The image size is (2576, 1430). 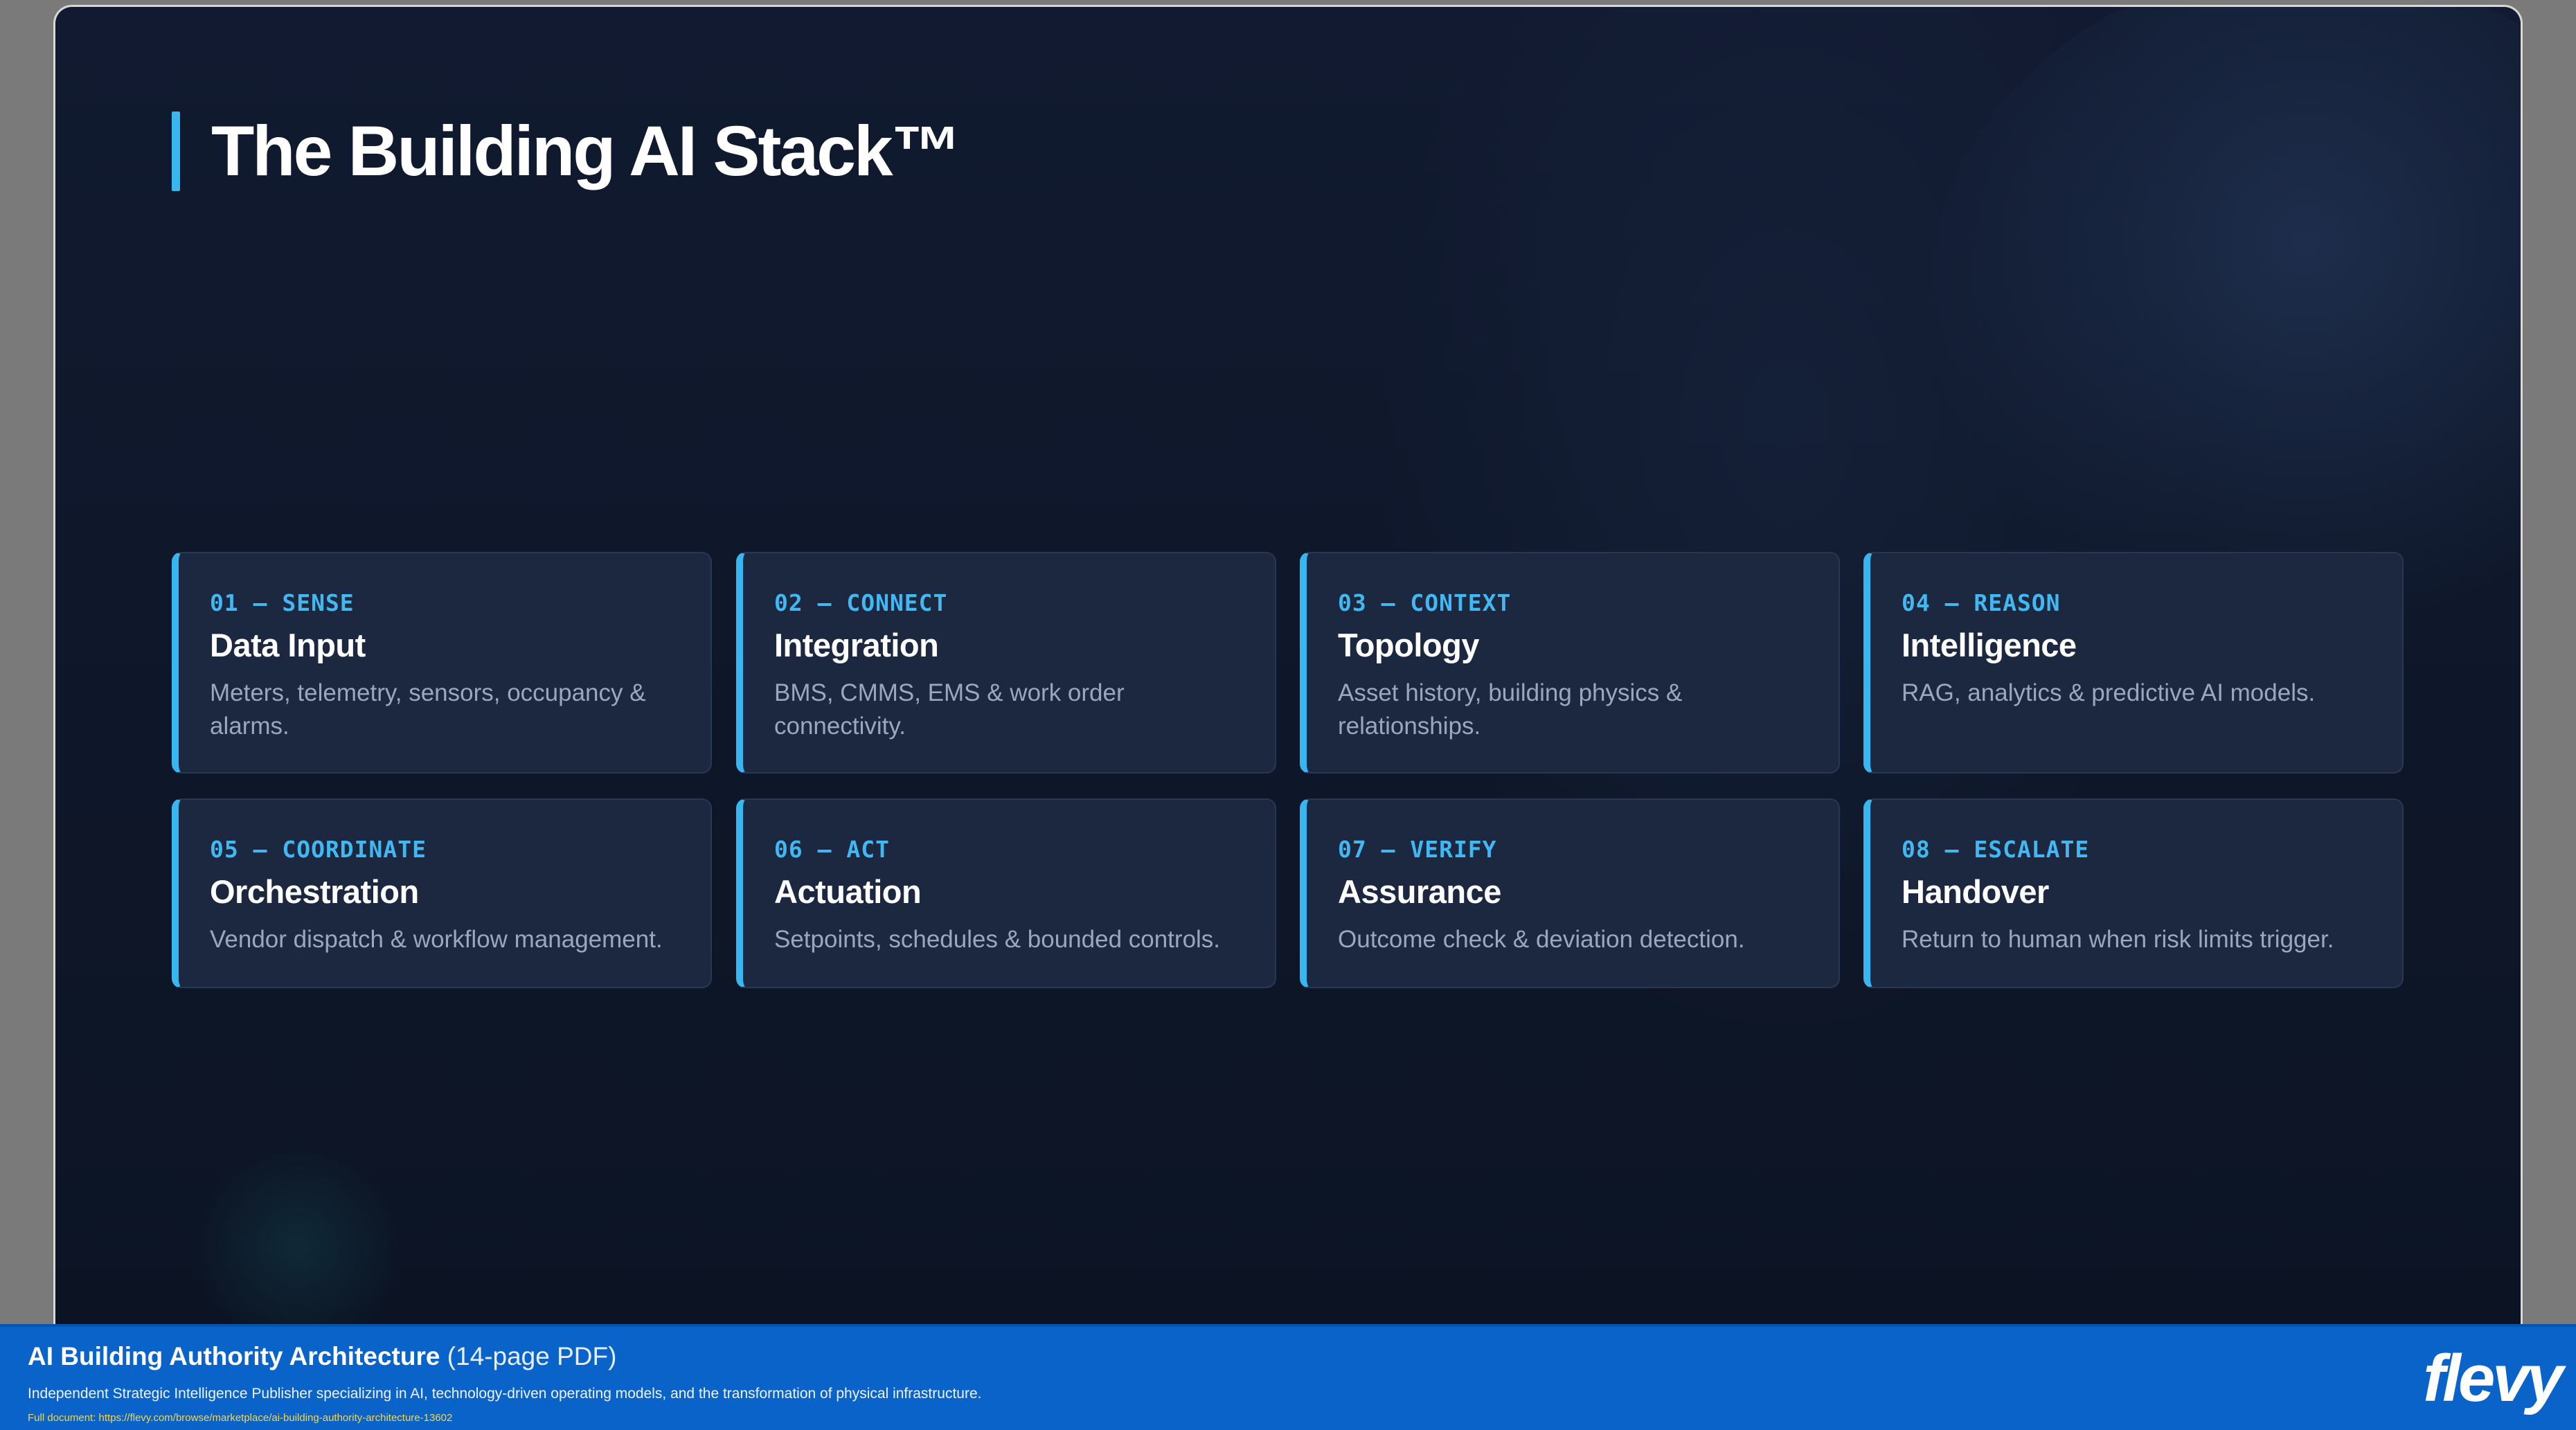 I want to click on background-glow-small, so click(x=298, y=1243).